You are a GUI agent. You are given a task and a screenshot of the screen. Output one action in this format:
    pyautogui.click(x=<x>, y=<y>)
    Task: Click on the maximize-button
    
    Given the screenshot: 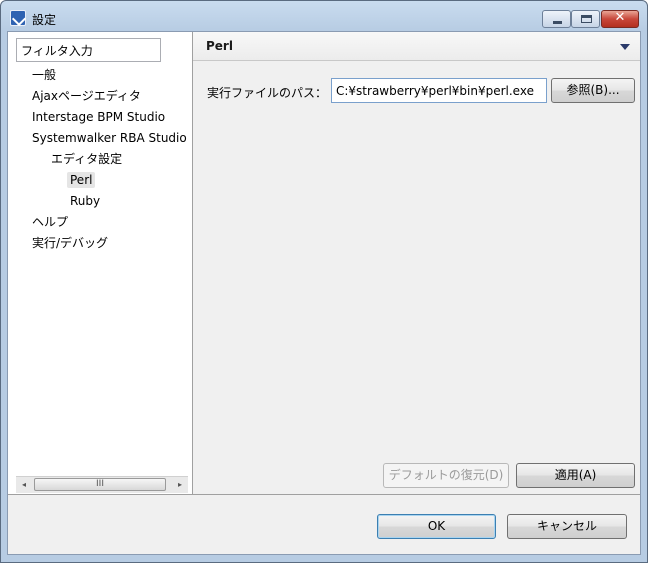 What is the action you would take?
    pyautogui.click(x=585, y=19)
    